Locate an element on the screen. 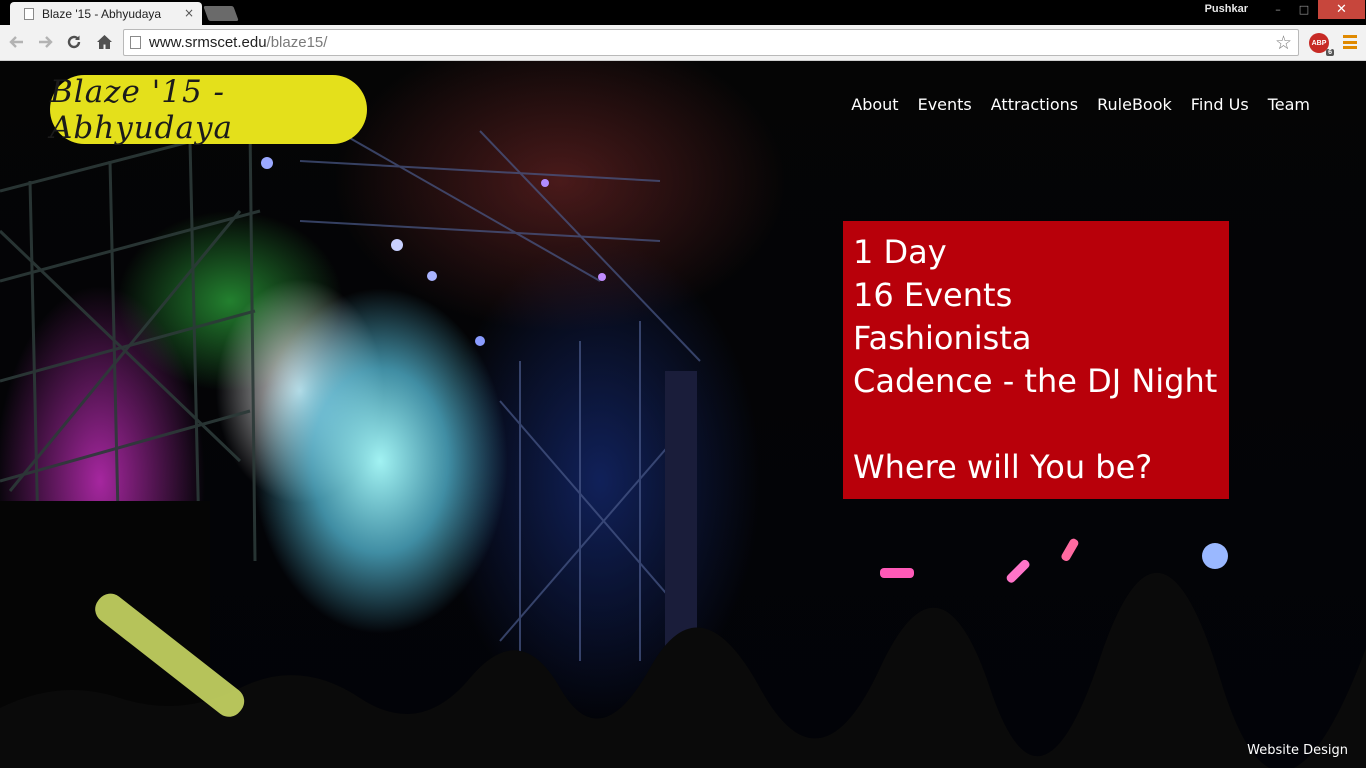  page-info-icon is located at coordinates (135, 42).